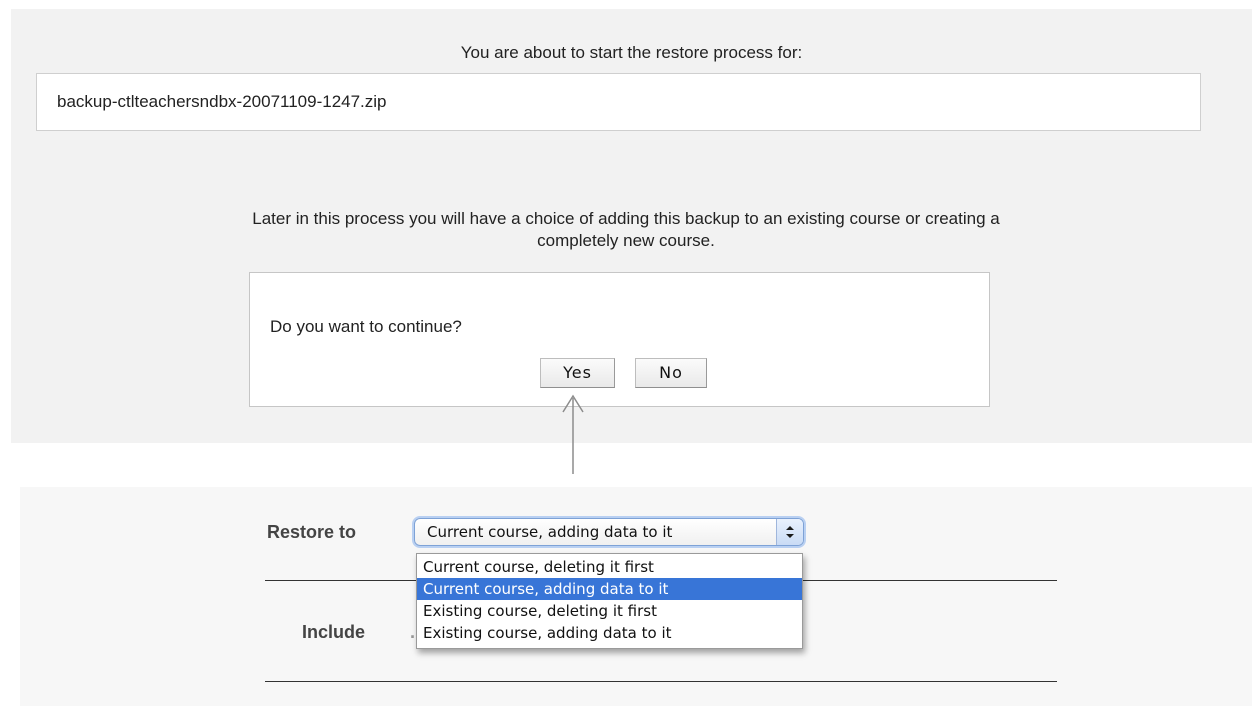 The width and height of the screenshot is (1252, 706). I want to click on option-current-course-adding: Current course, adding data to it, so click(609, 589).